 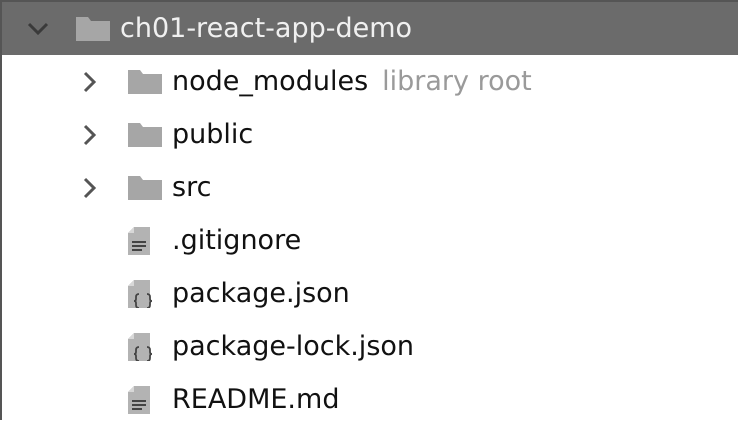 What do you see at coordinates (213, 134) in the screenshot?
I see `file-name: public` at bounding box center [213, 134].